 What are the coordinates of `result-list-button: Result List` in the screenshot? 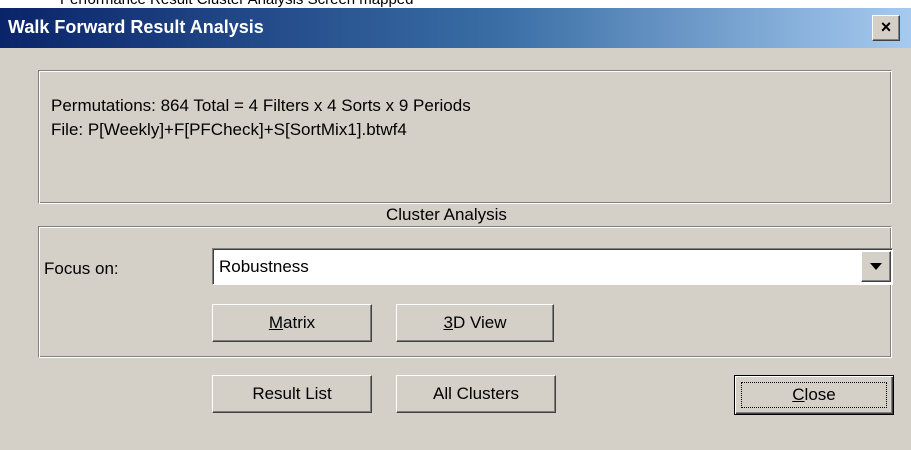 It's located at (292, 394).